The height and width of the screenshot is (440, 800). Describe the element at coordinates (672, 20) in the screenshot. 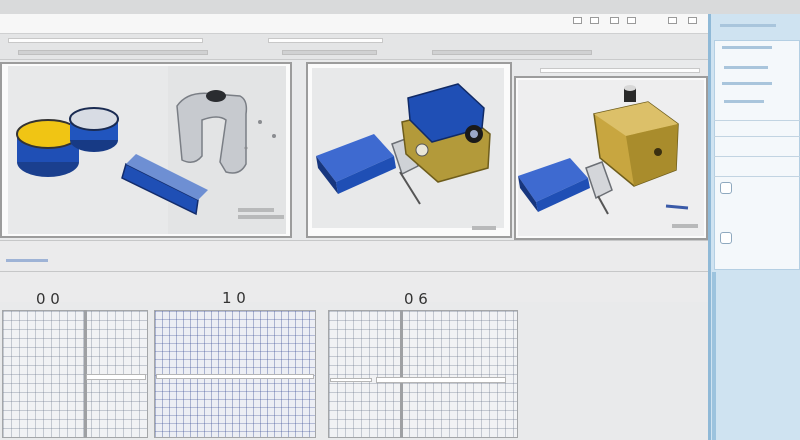

I see `help-icon` at that location.